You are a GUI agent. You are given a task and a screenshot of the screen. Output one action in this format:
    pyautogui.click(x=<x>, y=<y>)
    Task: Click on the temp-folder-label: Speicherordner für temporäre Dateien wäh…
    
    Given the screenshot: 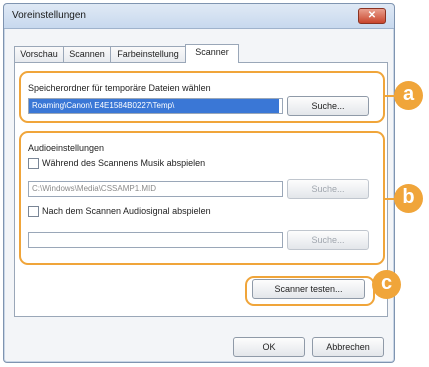 What is the action you would take?
    pyautogui.click(x=119, y=88)
    